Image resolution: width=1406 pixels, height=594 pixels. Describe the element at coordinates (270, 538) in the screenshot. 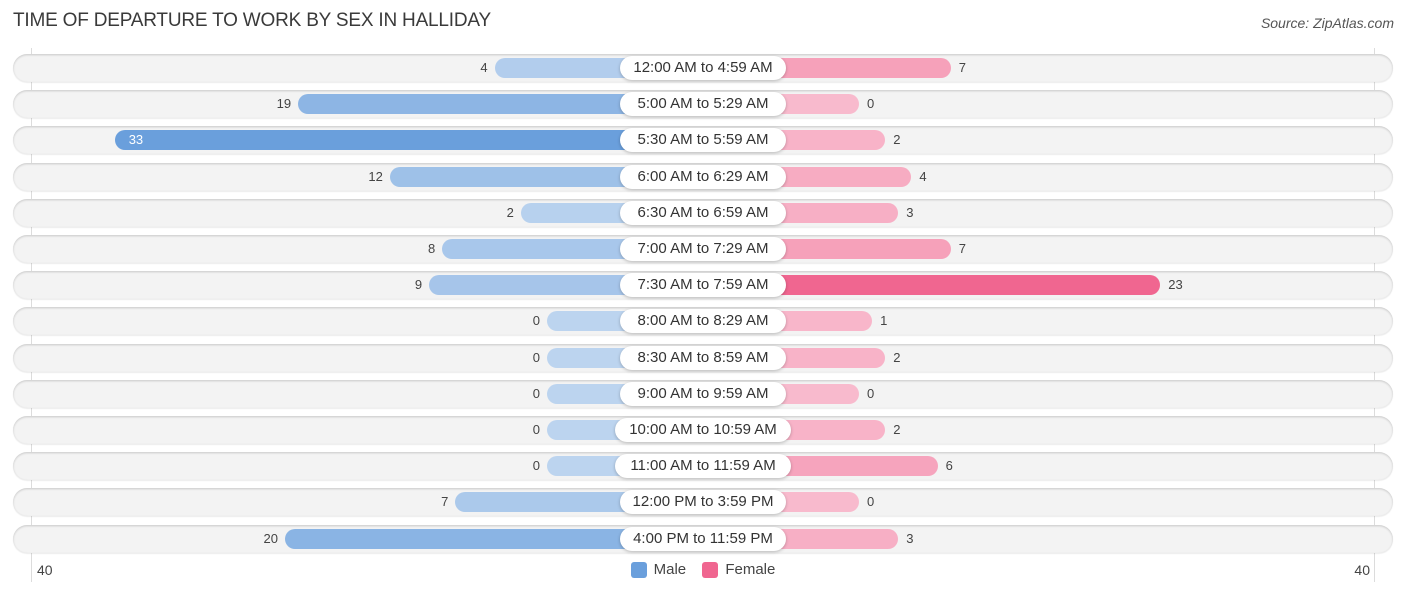

I see `value-label-male: 20` at that location.